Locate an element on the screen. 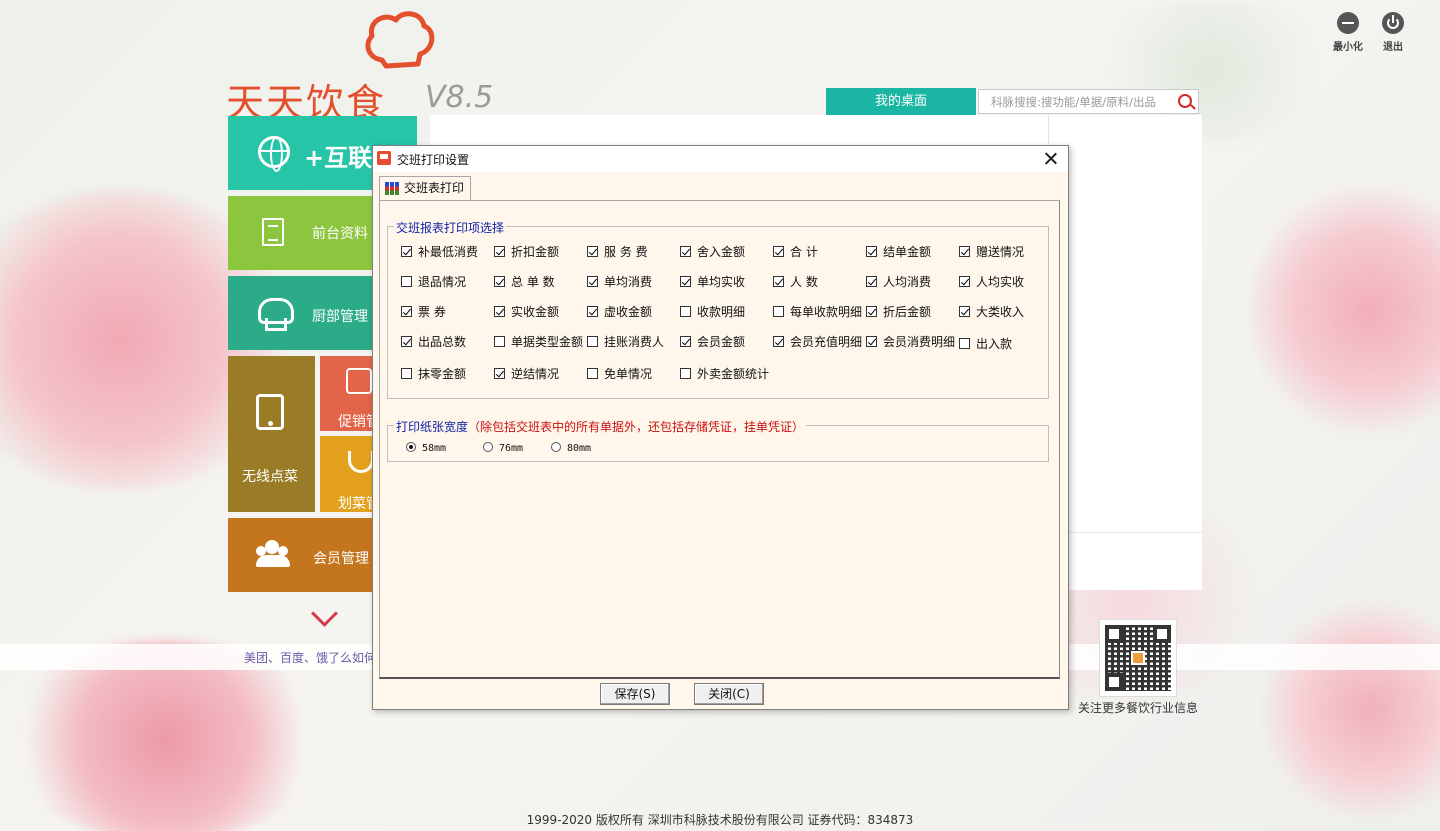 The image size is (1440, 831). option-checkbox: 免单情况 is located at coordinates (619, 374).